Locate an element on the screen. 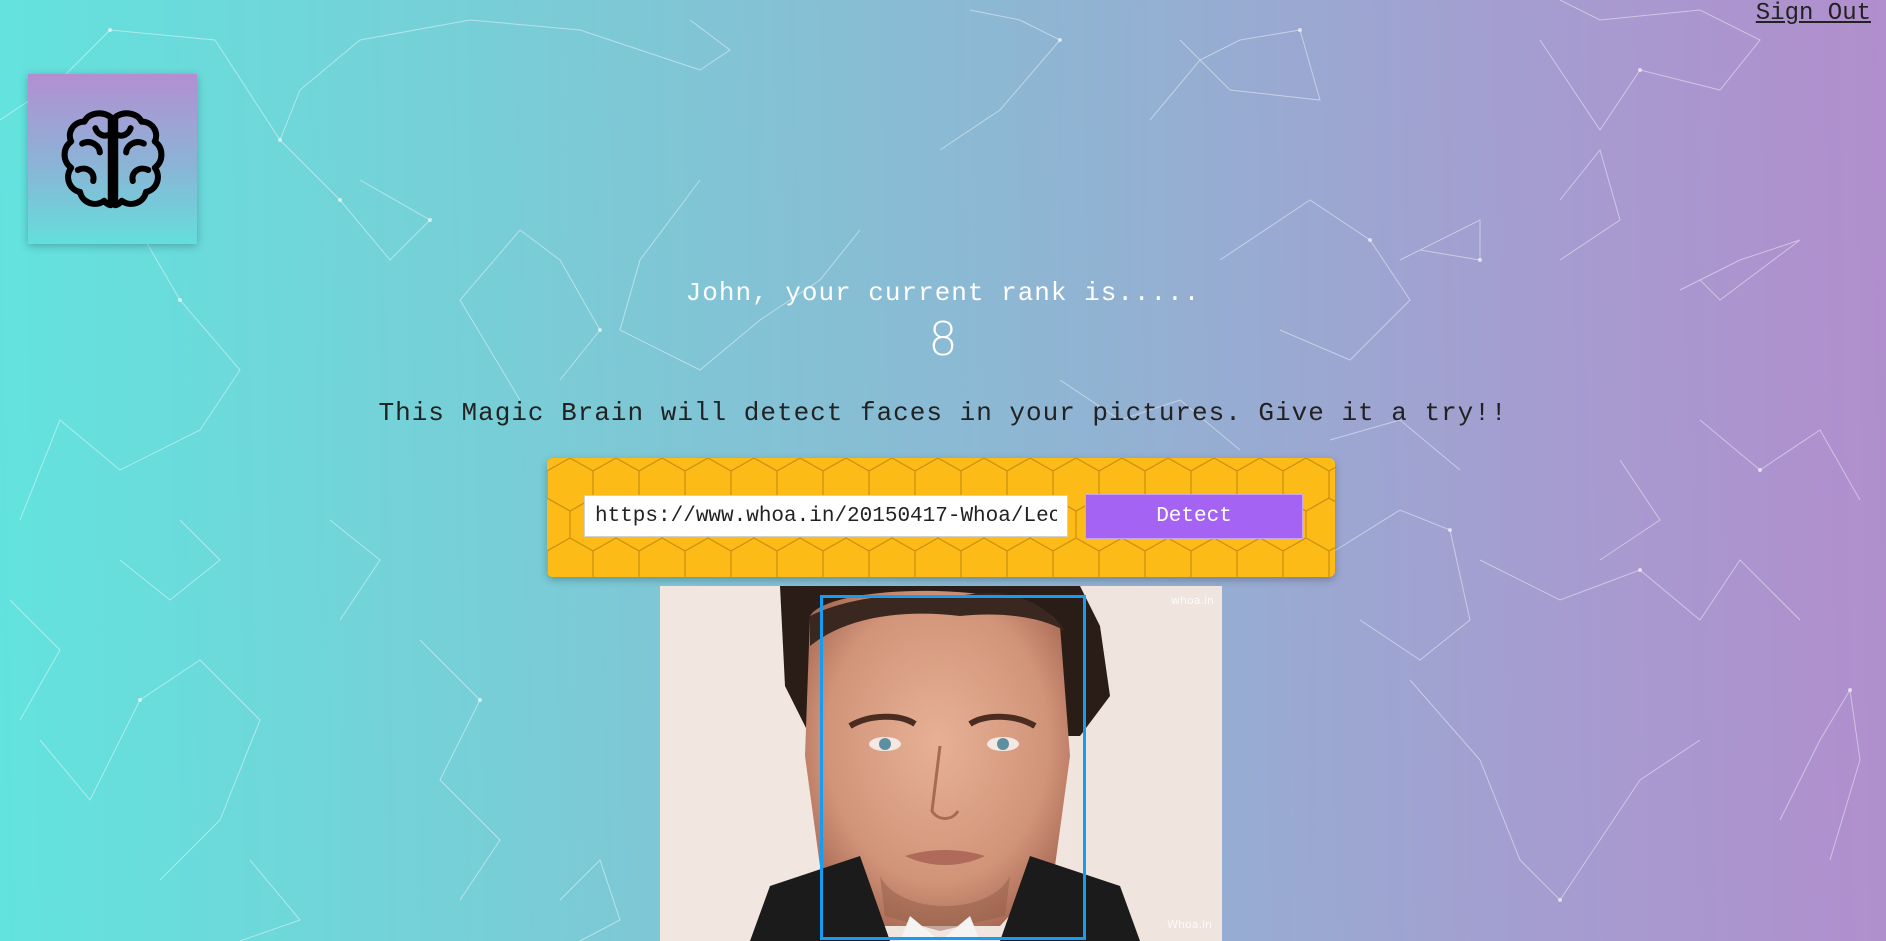 The image size is (1886, 941). brain-logo-card is located at coordinates (112, 159).